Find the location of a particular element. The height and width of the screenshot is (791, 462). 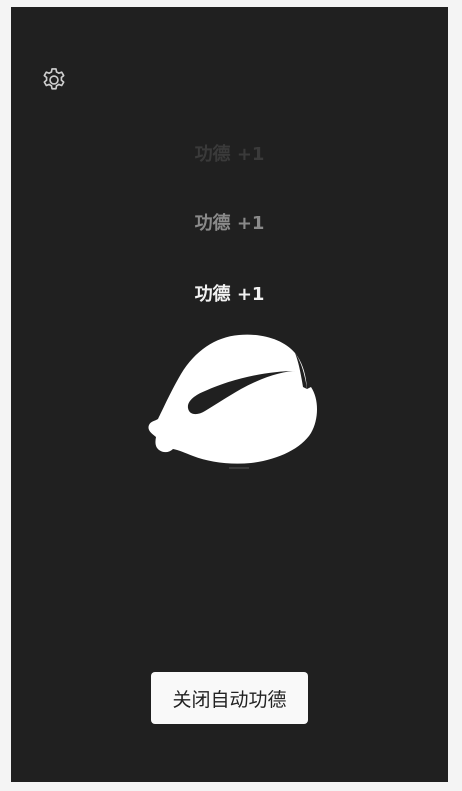

wooden-fish-icon is located at coordinates (230, 401).